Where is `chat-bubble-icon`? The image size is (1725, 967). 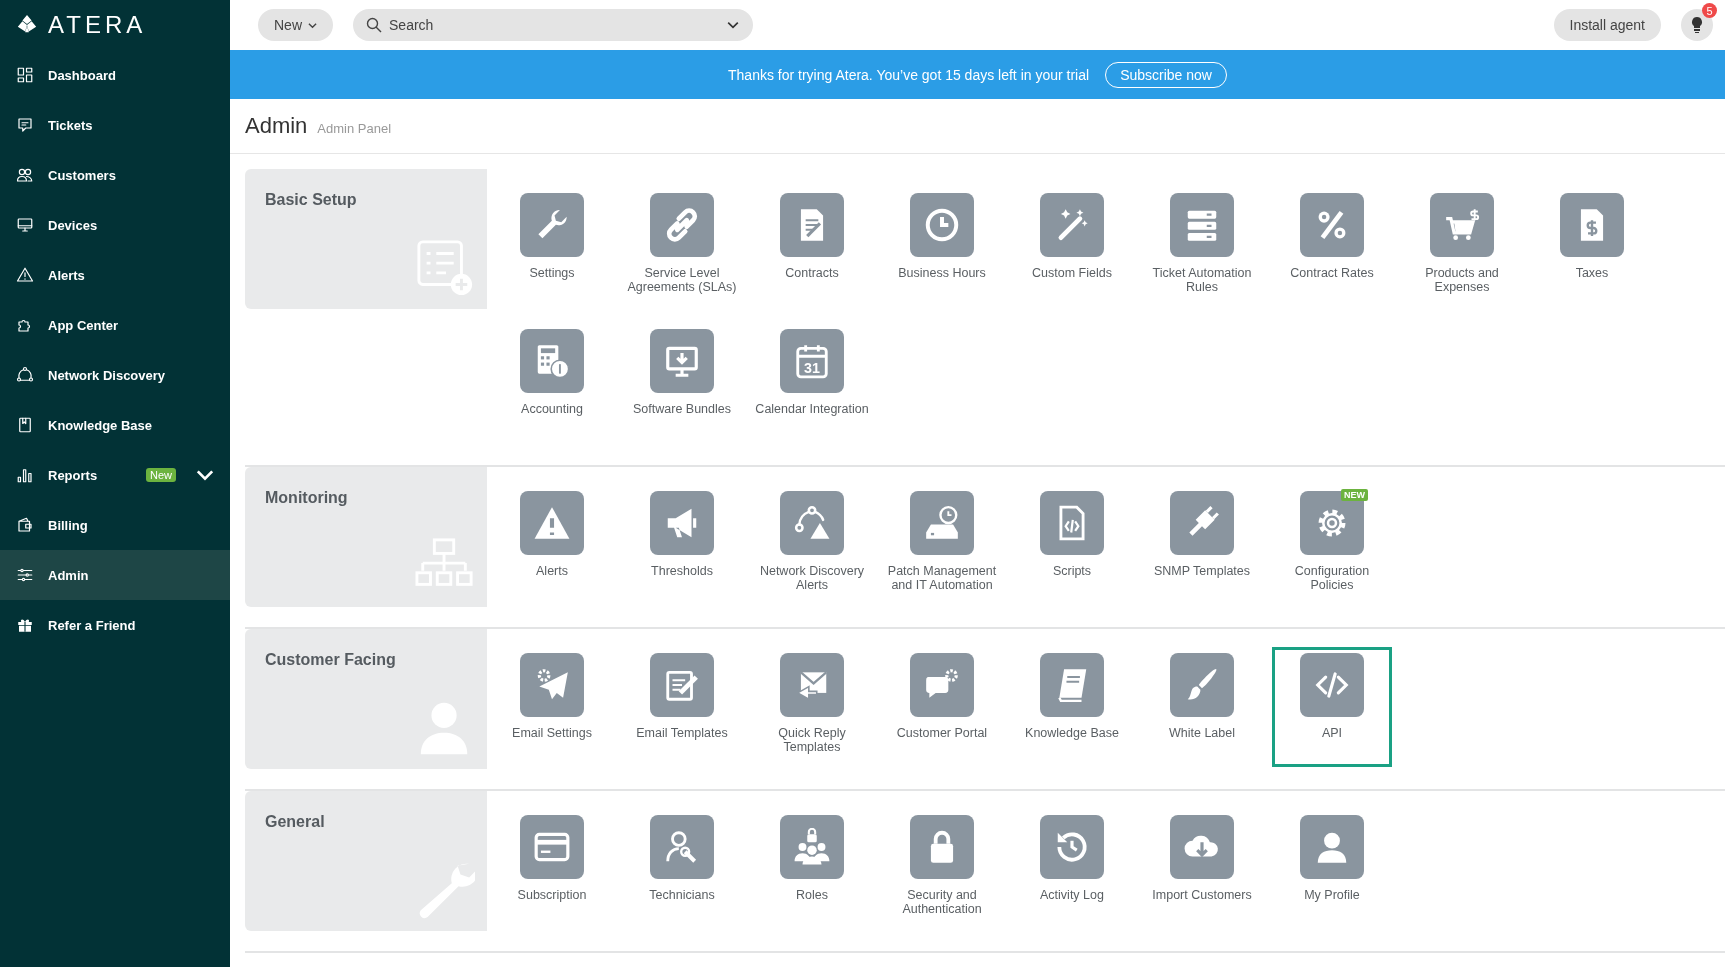 chat-bubble-icon is located at coordinates (25, 125).